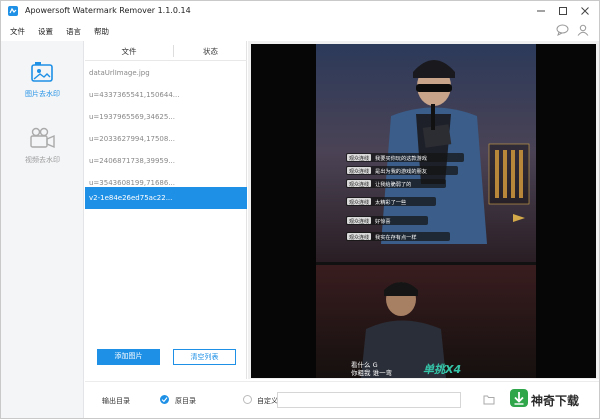 This screenshot has width=600, height=419. What do you see at coordinates (393, 184) in the screenshot?
I see `caption-text: 让我给脆弱了的` at bounding box center [393, 184].